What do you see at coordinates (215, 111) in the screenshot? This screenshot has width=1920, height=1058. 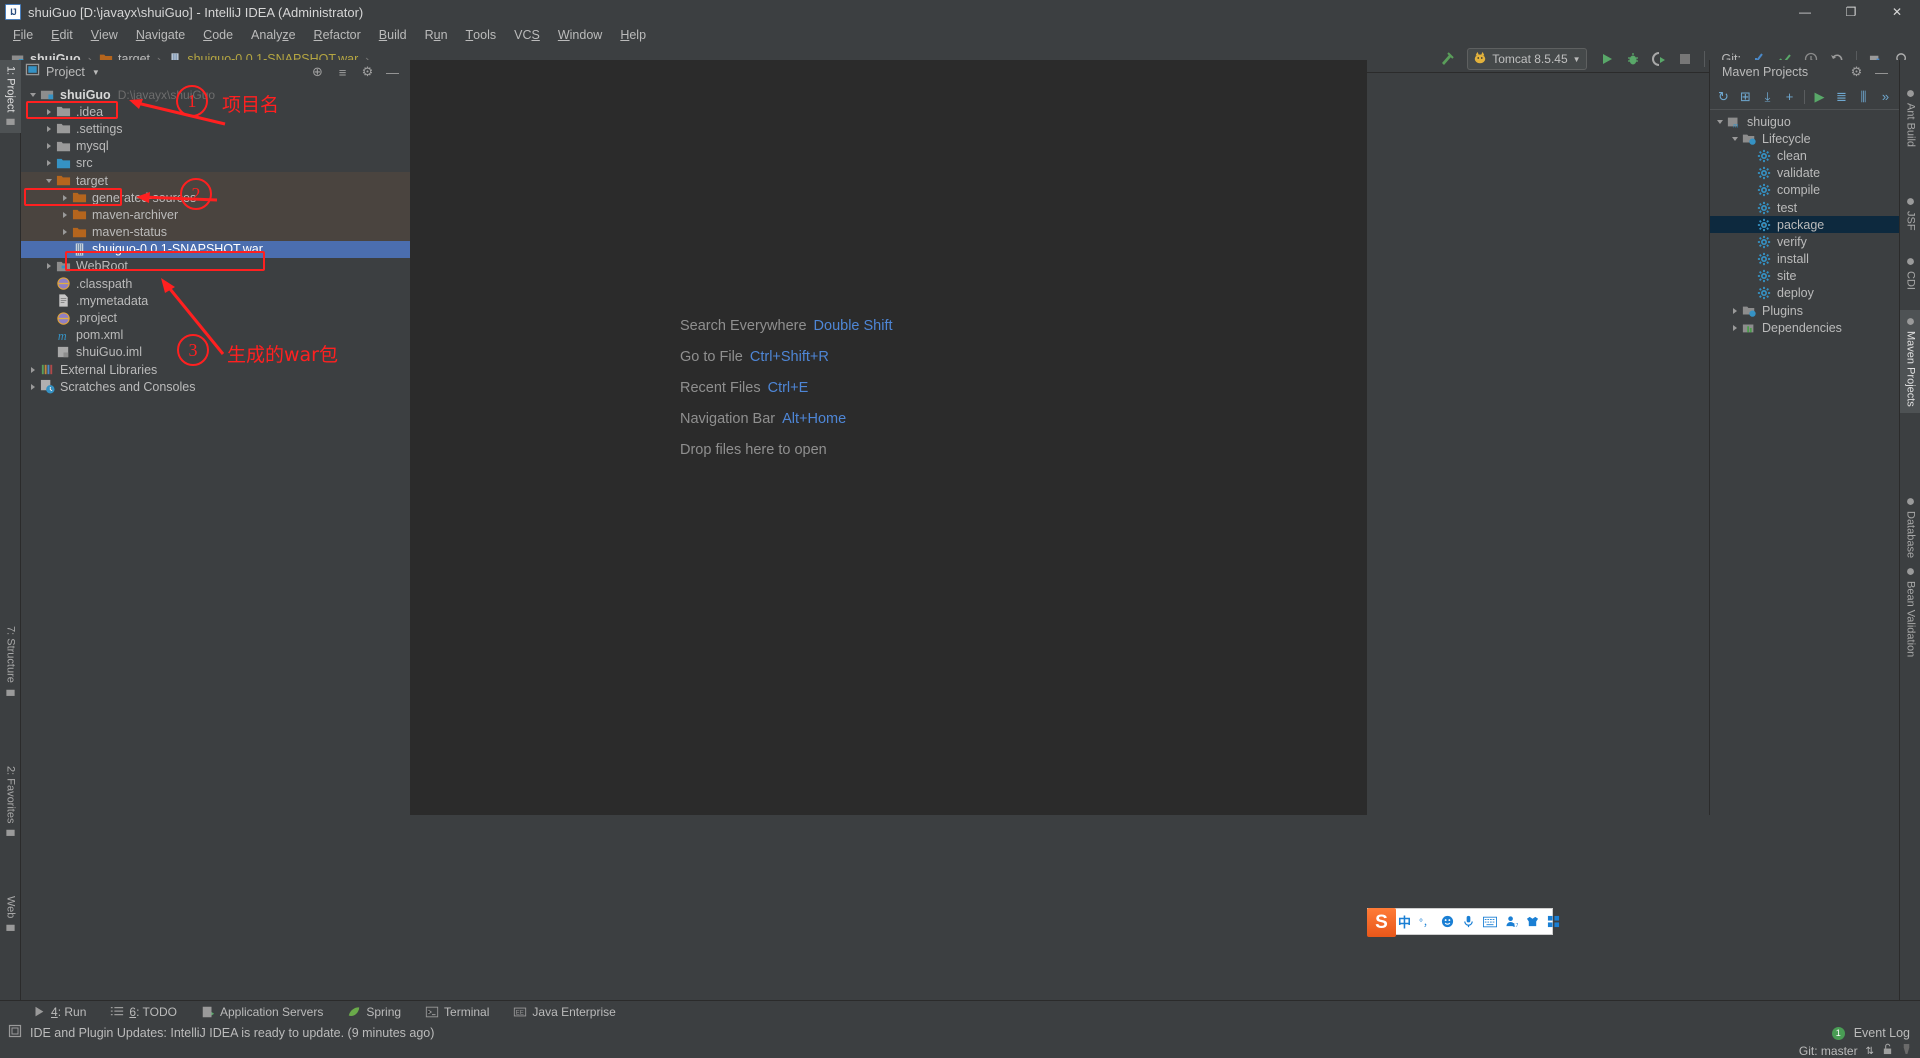 I see `tree-node--idea: .idea` at bounding box center [215, 111].